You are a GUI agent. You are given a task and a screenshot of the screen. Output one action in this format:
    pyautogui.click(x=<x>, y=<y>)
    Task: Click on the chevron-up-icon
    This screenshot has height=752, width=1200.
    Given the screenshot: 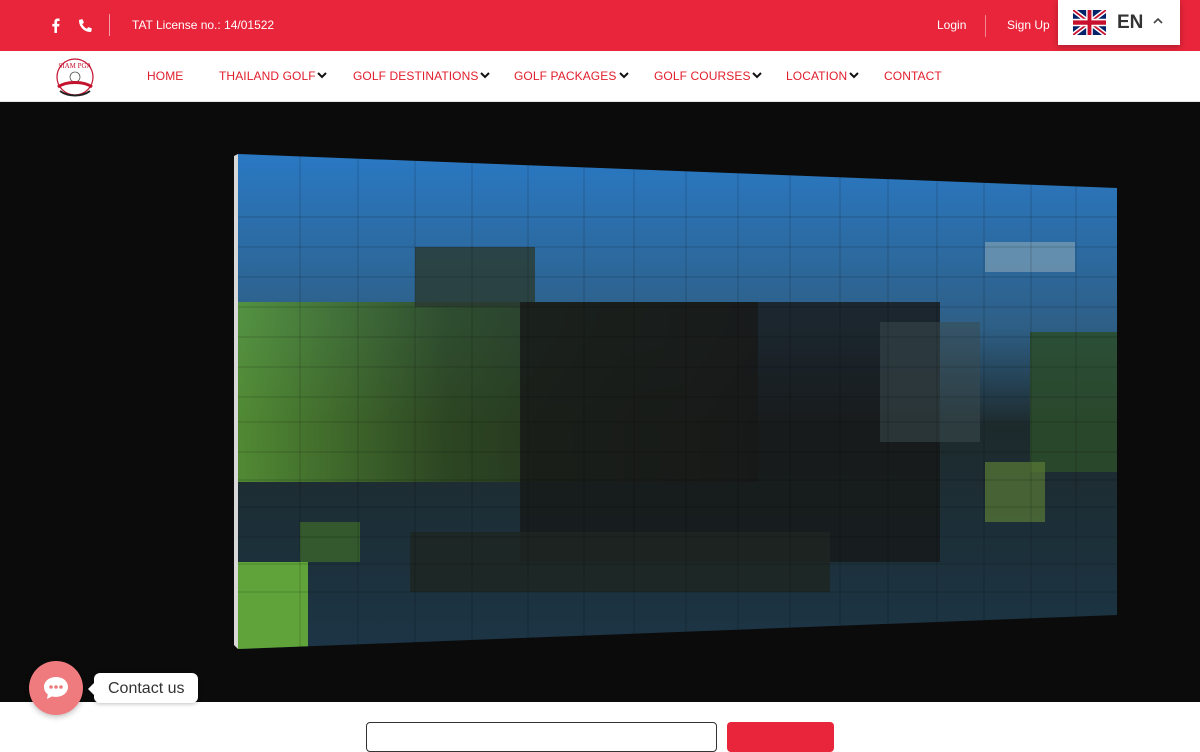 What is the action you would take?
    pyautogui.click(x=1158, y=20)
    